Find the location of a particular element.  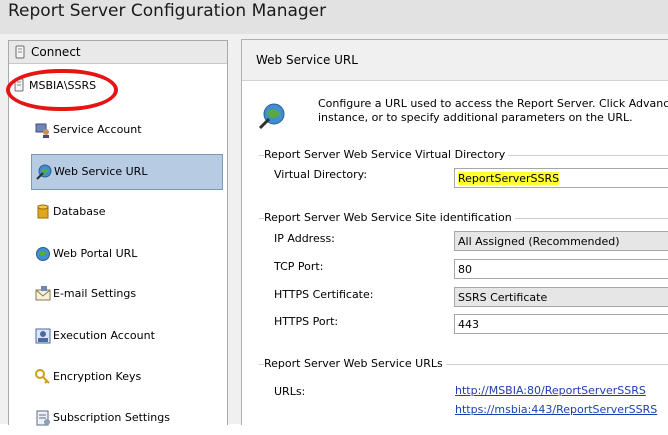

sidebar-item-label: E-mail Settings is located at coordinates (95, 293).